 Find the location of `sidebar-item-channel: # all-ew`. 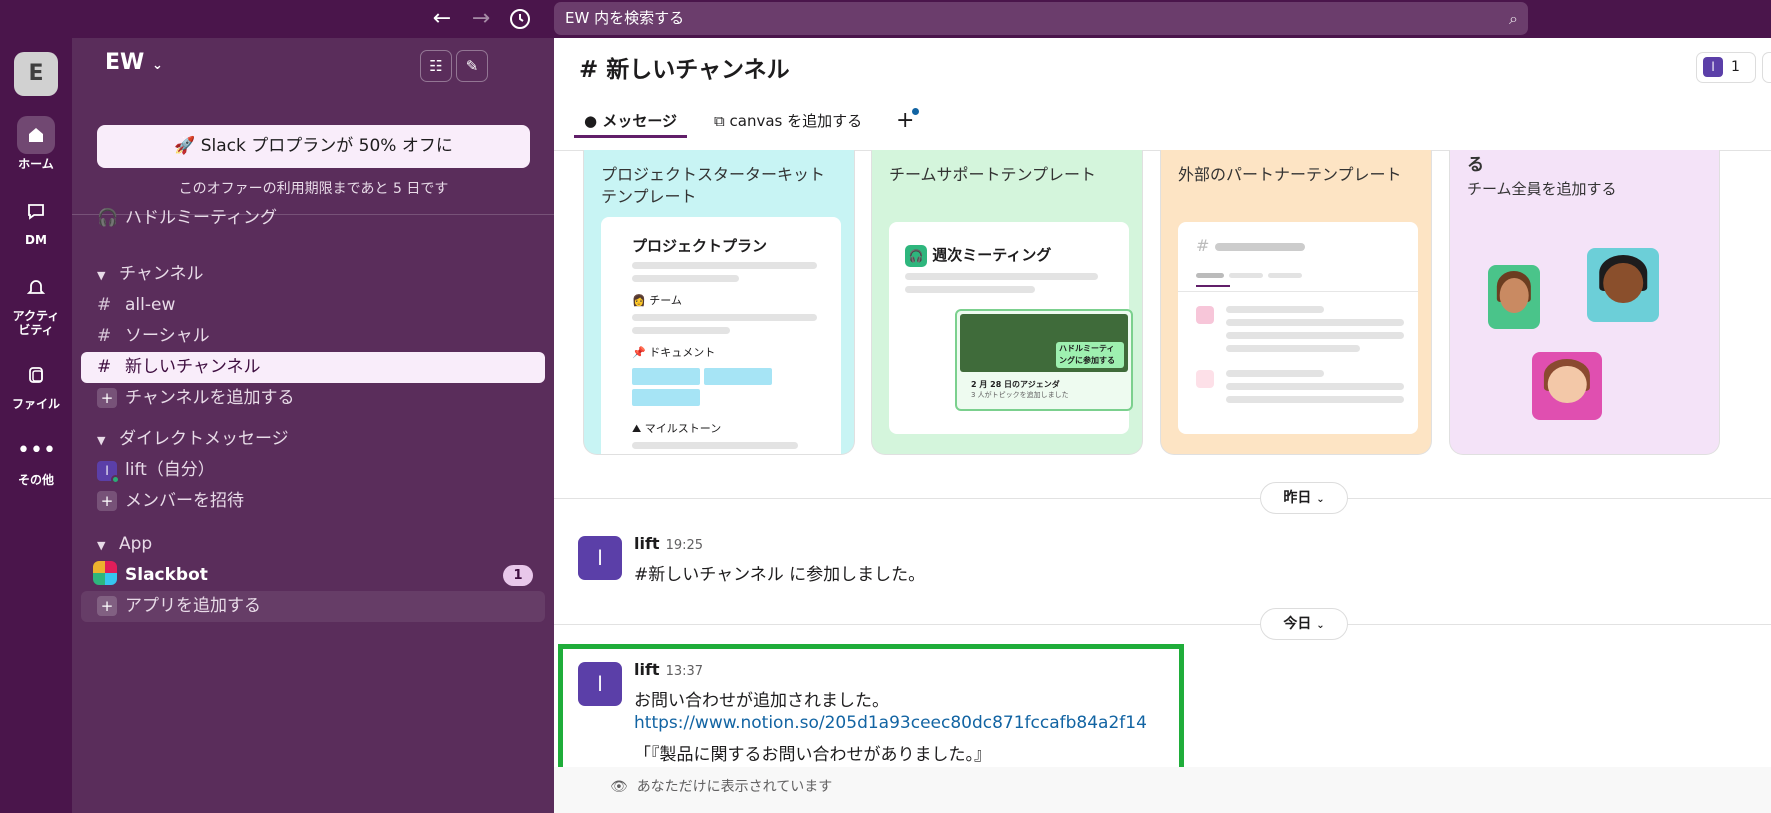

sidebar-item-channel: # all-ew is located at coordinates (313, 305).